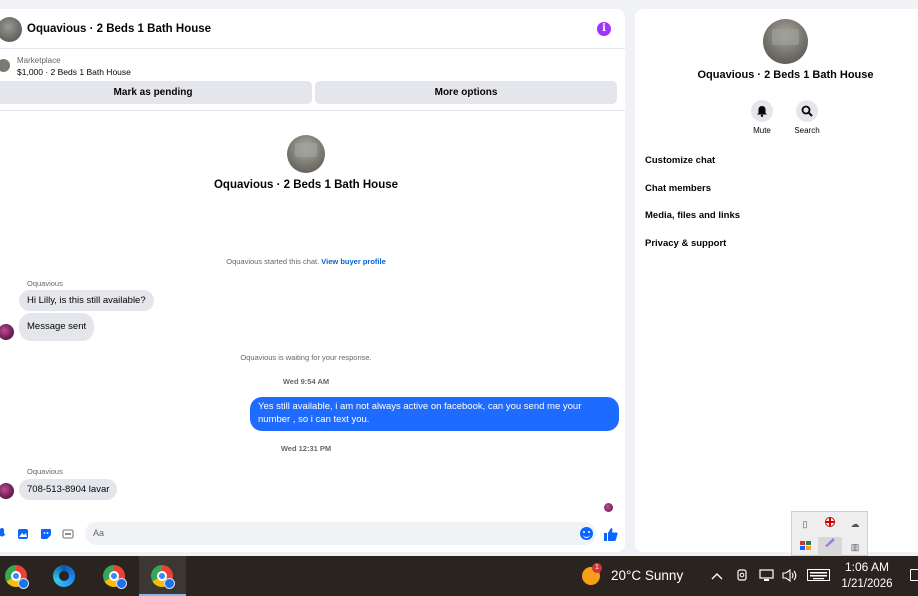  I want to click on volume-icon, so click(790, 576).